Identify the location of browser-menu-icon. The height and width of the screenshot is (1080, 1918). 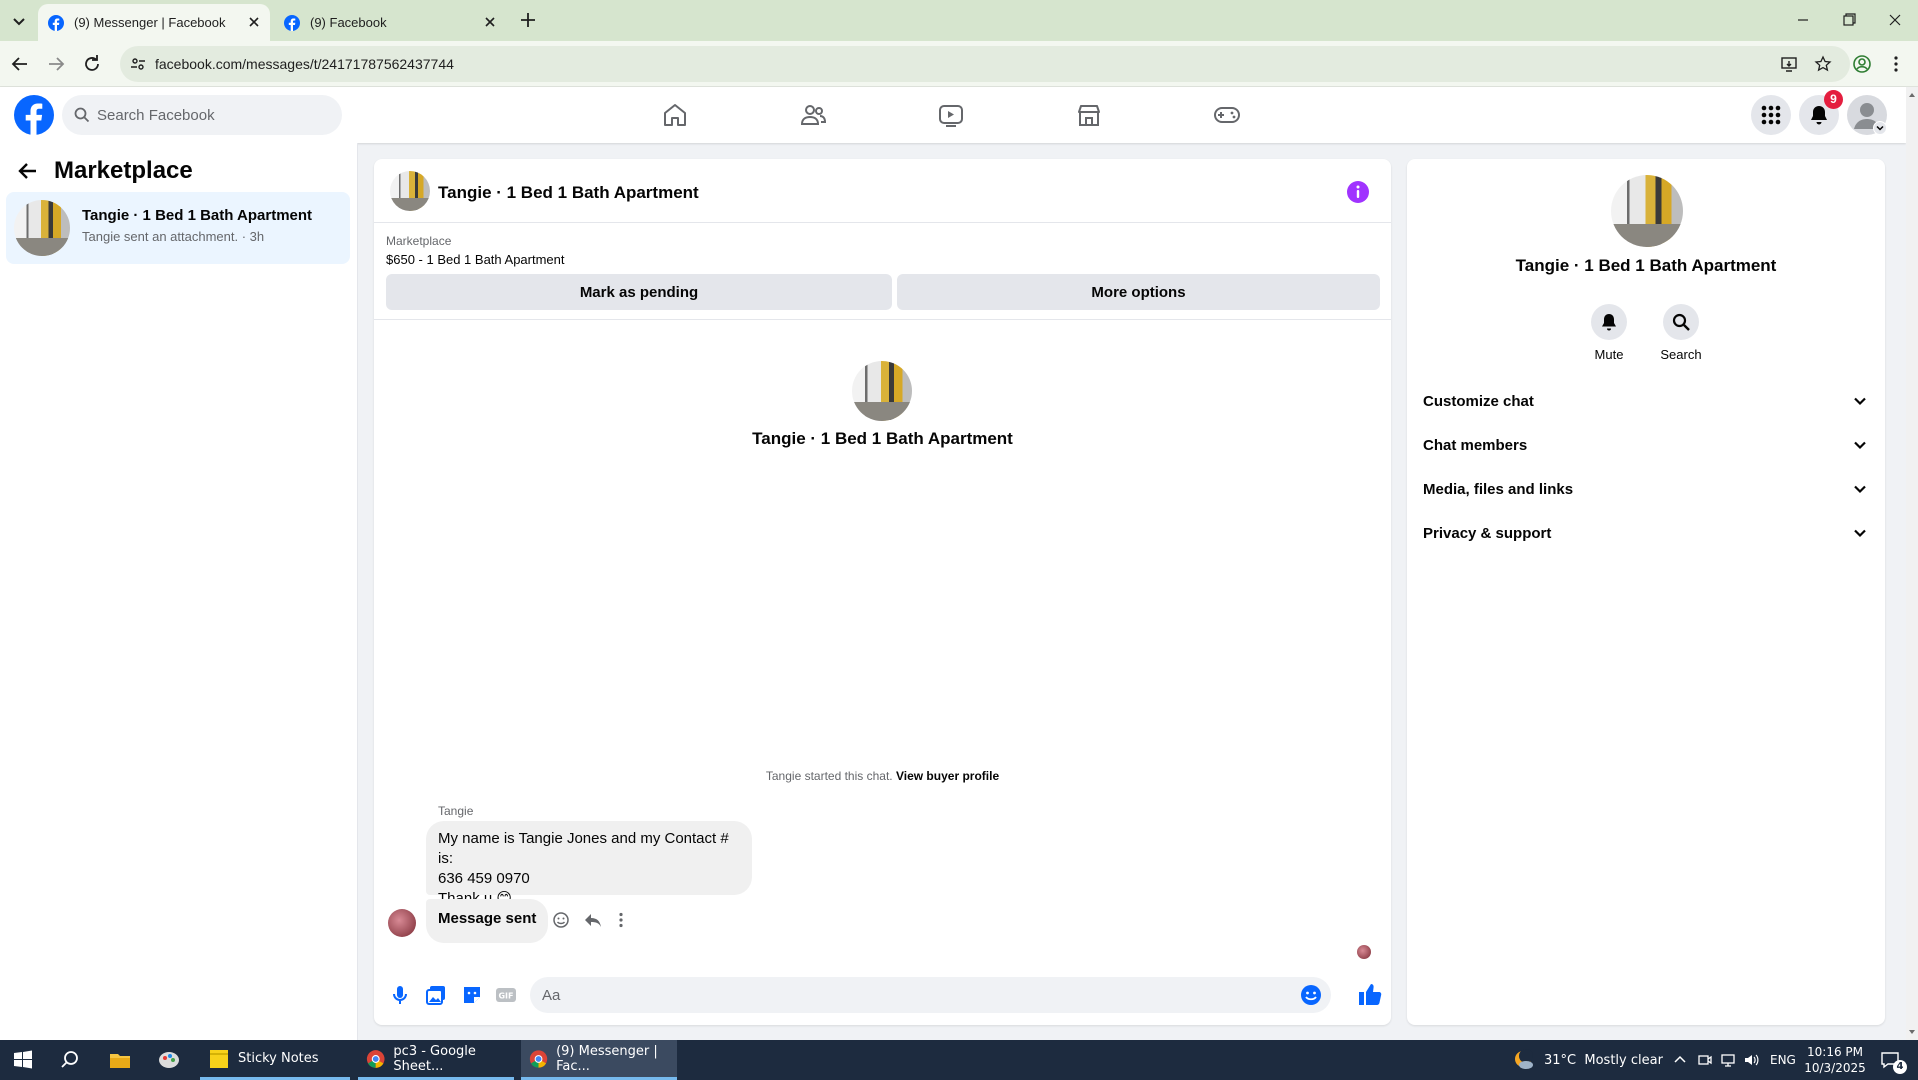
(1896, 64).